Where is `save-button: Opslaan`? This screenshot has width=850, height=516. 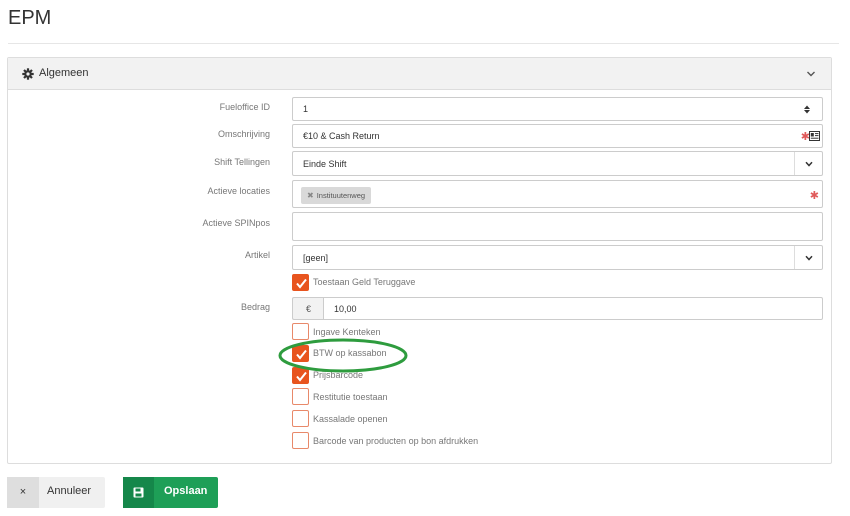
save-button: Opslaan is located at coordinates (170, 492).